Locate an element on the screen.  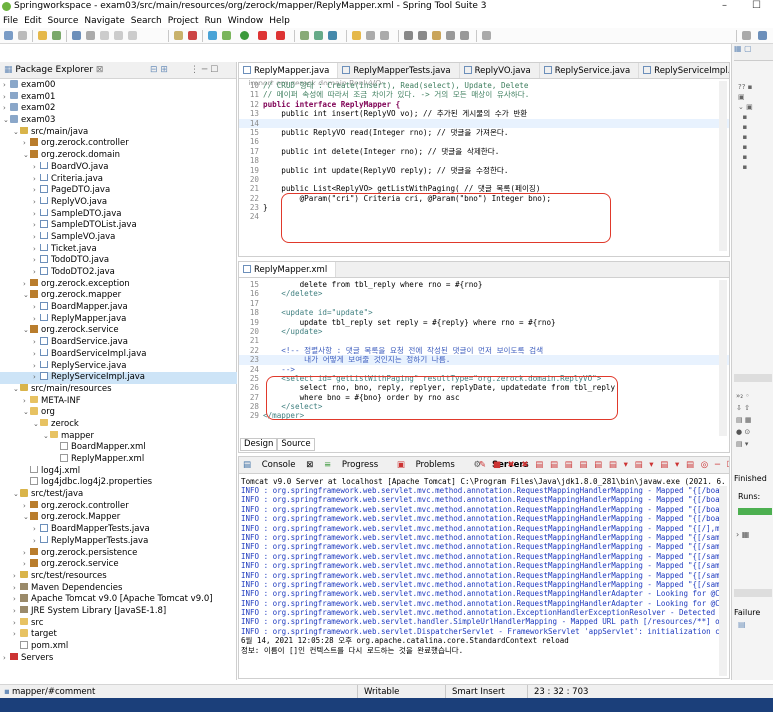
tree-item: ⌄ org is located at coordinates (118, 413).